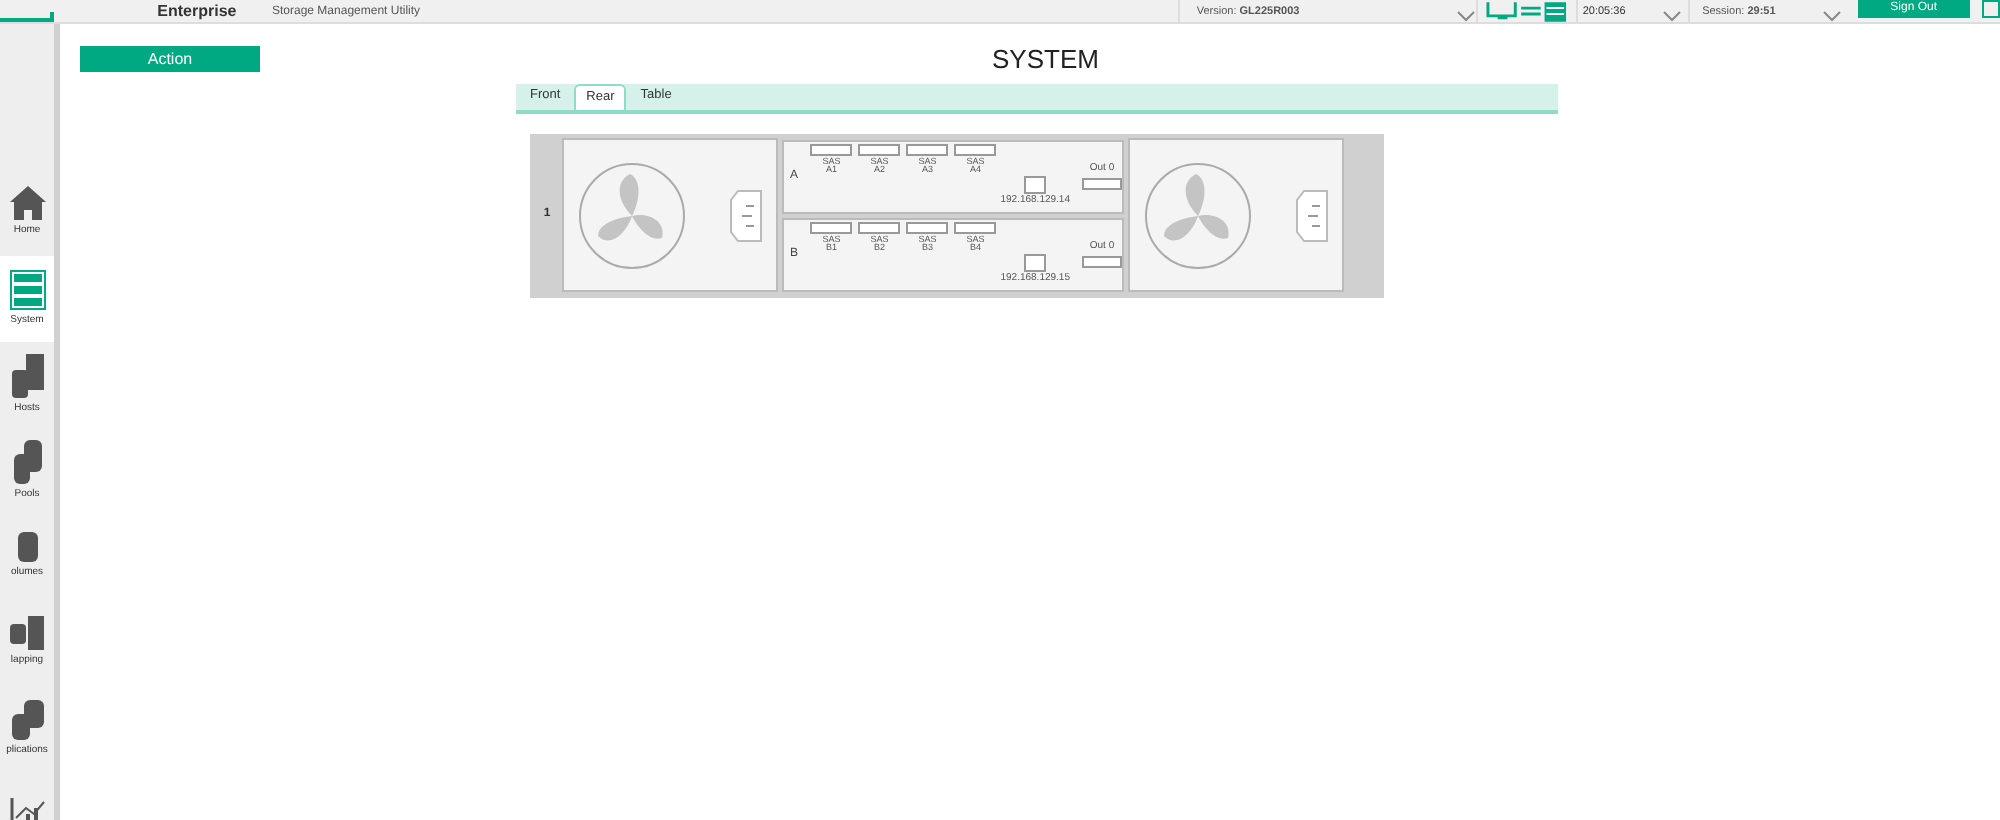 The width and height of the screenshot is (2000, 820). I want to click on help-button, so click(1990, 9).